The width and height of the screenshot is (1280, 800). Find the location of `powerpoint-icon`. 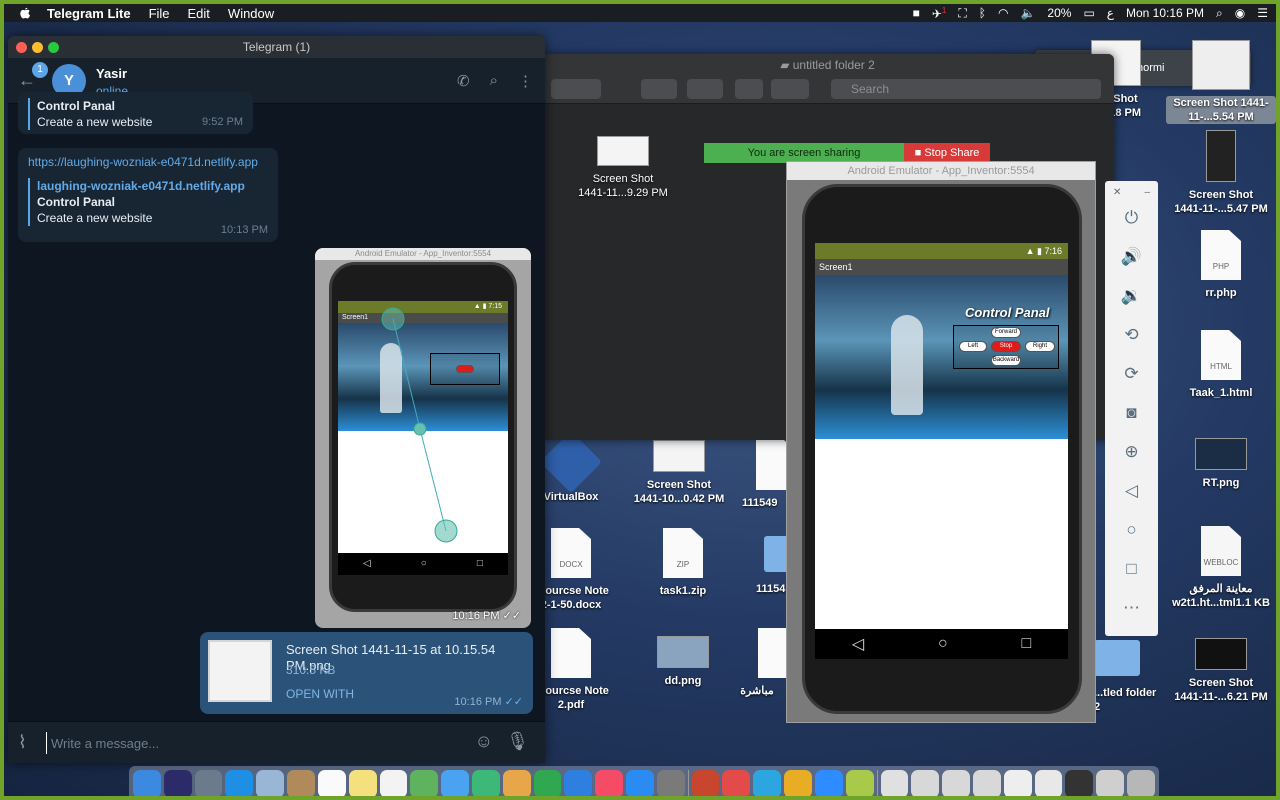

powerpoint-icon is located at coordinates (705, 783).